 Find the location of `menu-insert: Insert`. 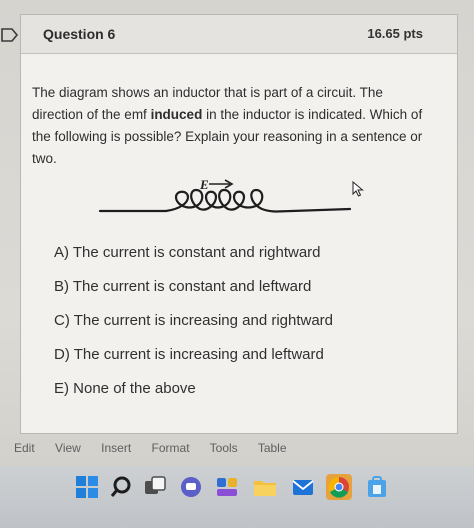

menu-insert: Insert is located at coordinates (116, 448).